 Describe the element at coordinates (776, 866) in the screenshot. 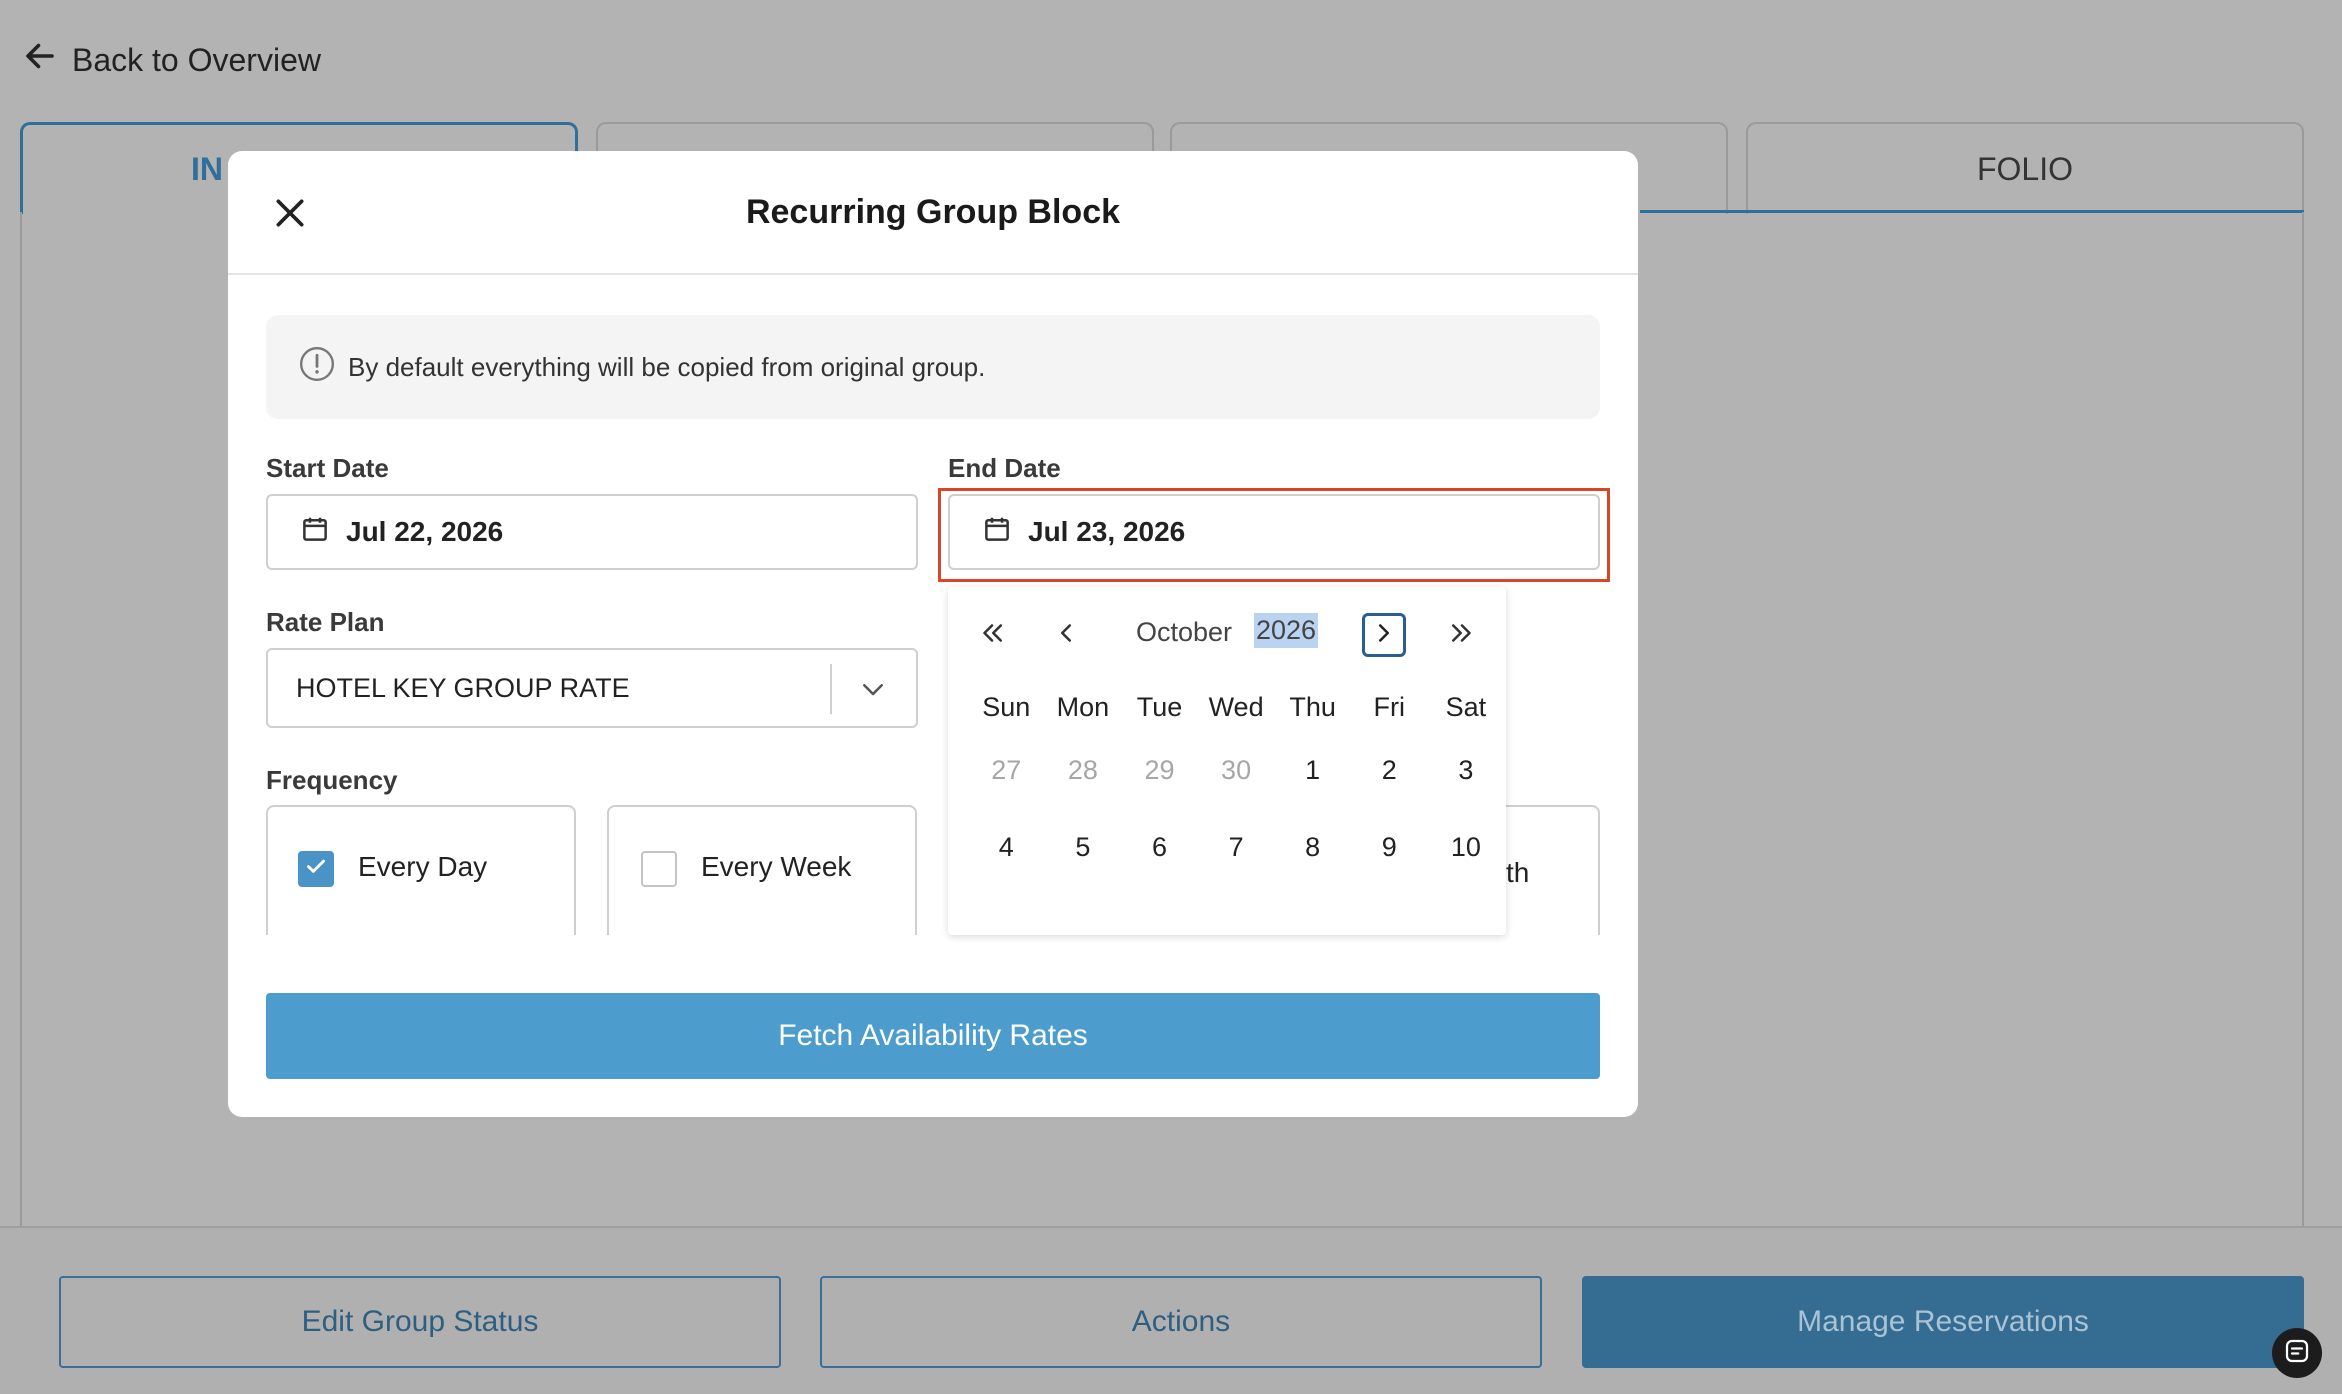

I see `every-week-label: Every Week` at that location.